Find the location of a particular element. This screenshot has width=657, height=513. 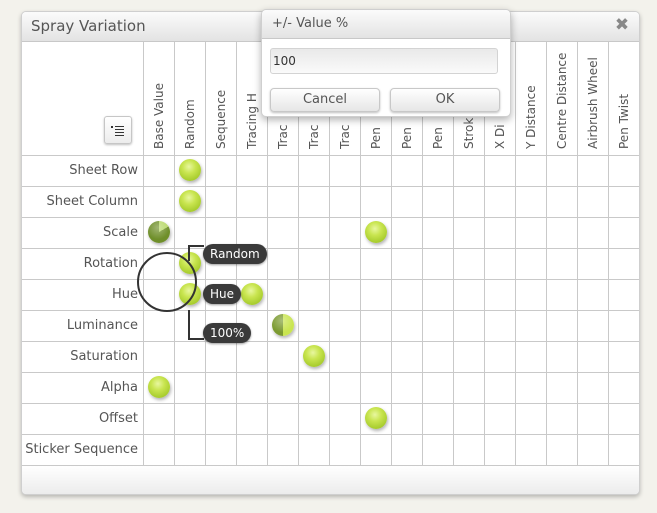

column-header: Y Distance is located at coordinates (530, 98).